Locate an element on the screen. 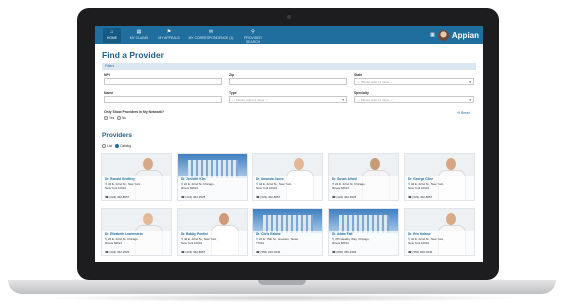 The height and width of the screenshot is (308, 564). view-catalog-radio: Catalog is located at coordinates (123, 146).